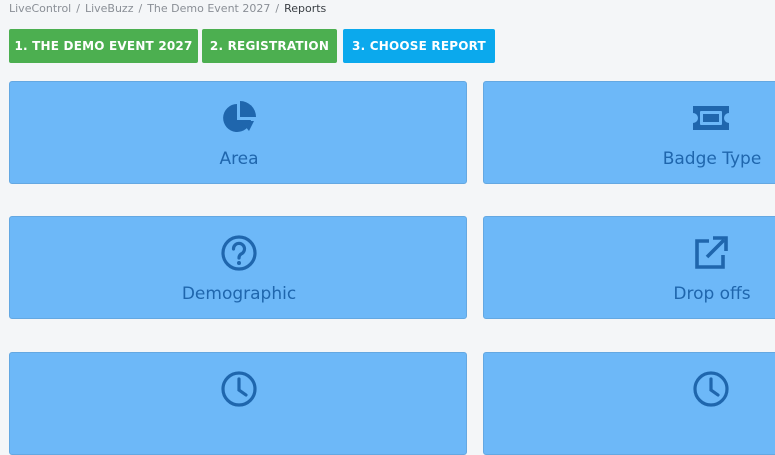  I want to click on ticket-icon, so click(711, 118).